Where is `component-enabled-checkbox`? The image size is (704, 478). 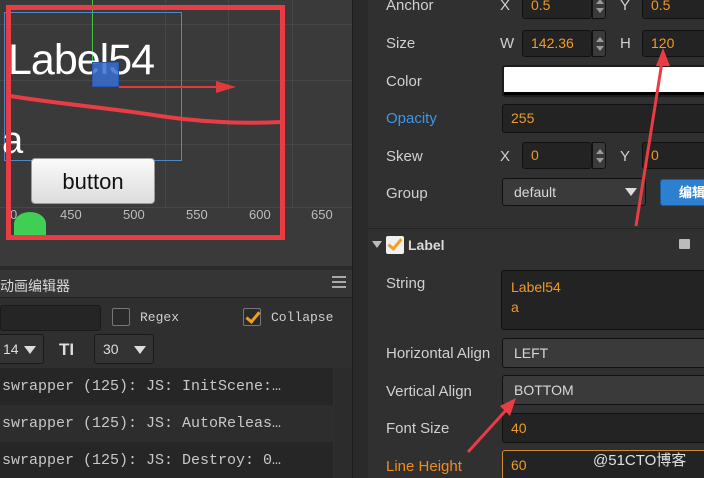
component-enabled-checkbox is located at coordinates (395, 245).